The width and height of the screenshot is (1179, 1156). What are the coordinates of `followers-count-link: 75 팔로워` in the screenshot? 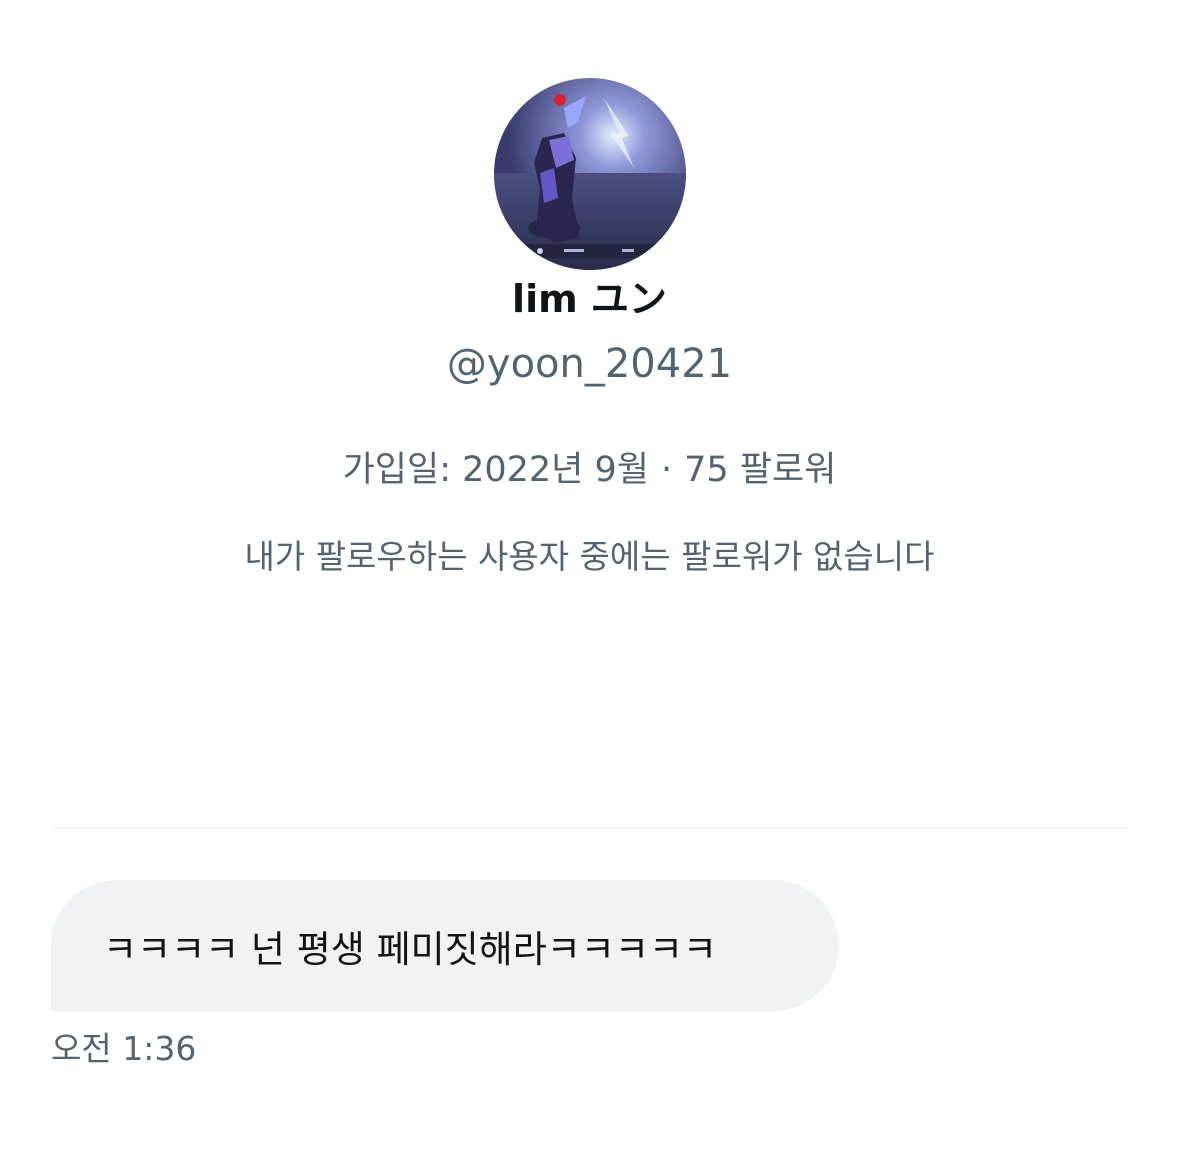 It's located at (760, 470).